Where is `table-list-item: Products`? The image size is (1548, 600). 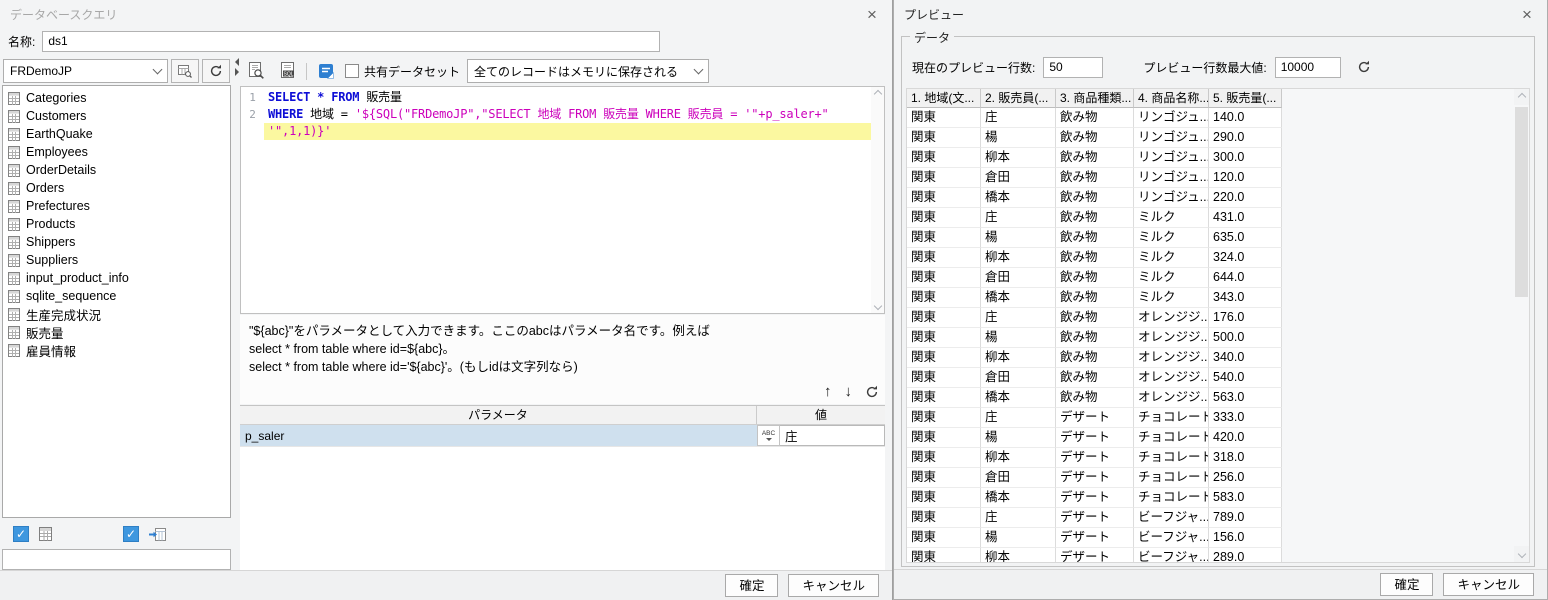
table-list-item: Products is located at coordinates (116, 224).